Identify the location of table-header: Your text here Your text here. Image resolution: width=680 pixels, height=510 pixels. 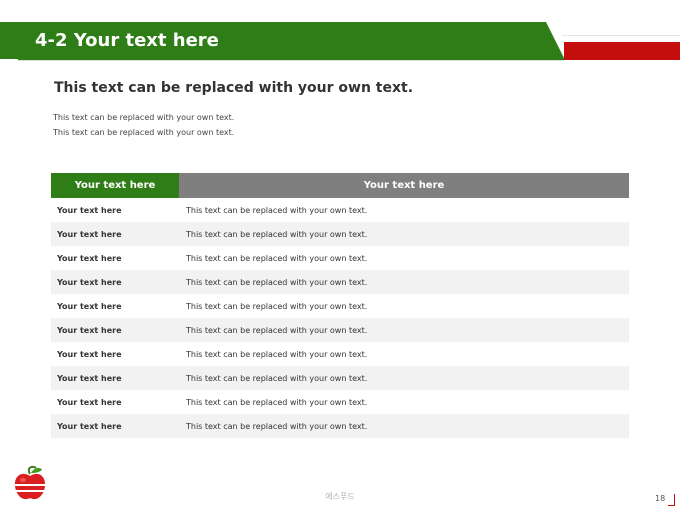
(340, 185).